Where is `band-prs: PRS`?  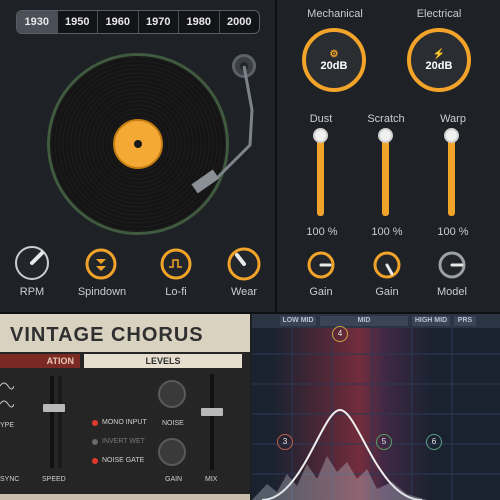
band-prs: PRS is located at coordinates (465, 321).